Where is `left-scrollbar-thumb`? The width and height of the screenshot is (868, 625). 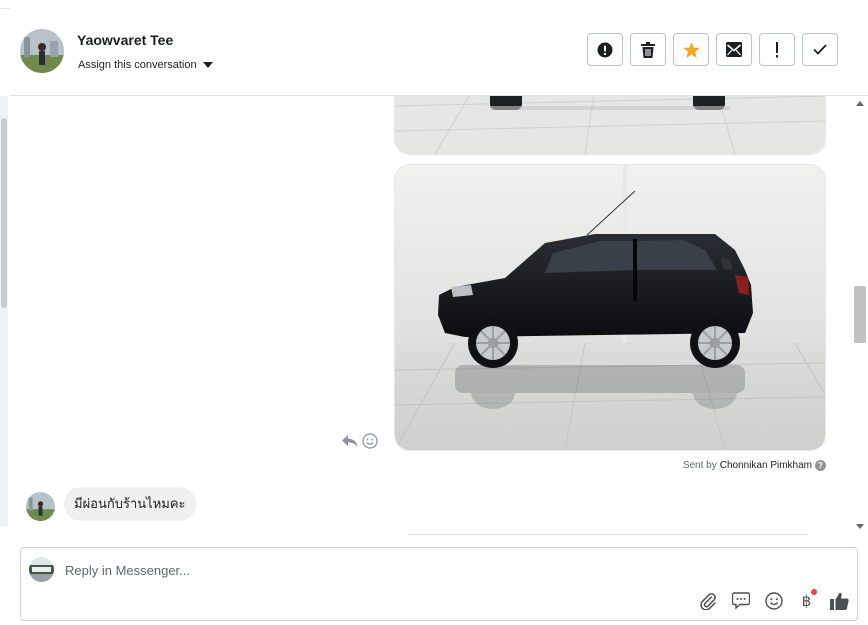 left-scrollbar-thumb is located at coordinates (4, 213).